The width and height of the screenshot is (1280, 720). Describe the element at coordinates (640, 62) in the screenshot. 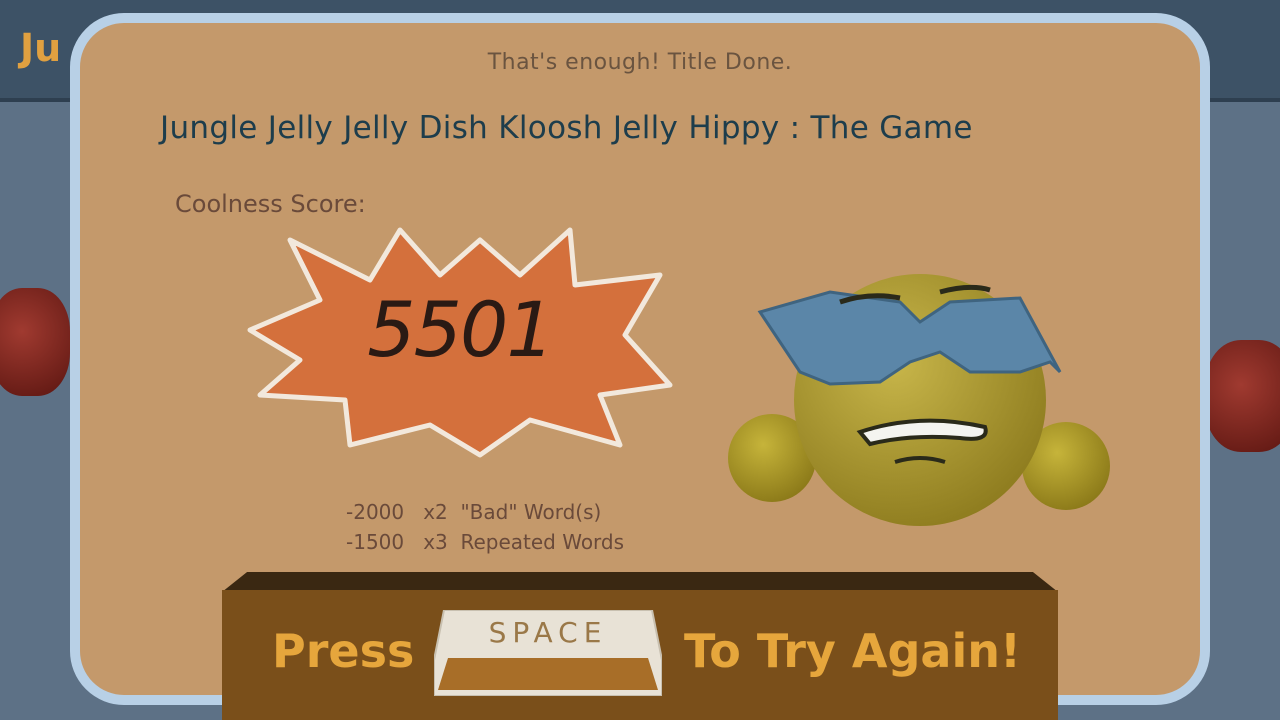

I see `dialog-subtitle: That's enough! Title Done.` at that location.